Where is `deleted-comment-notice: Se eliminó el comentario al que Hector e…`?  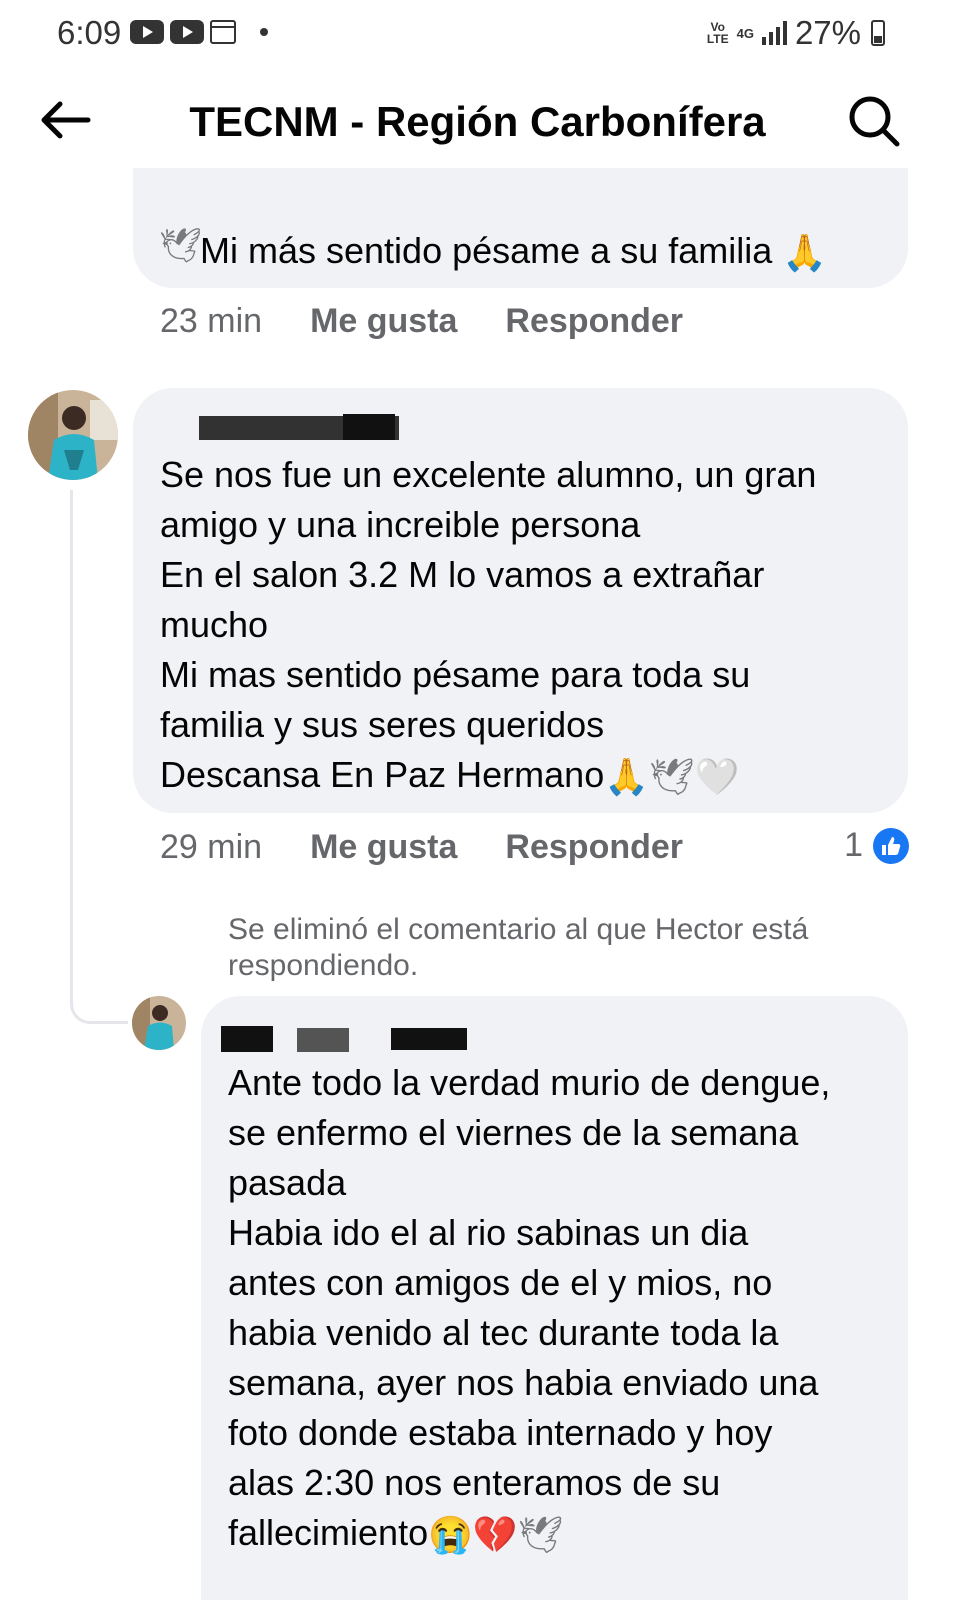 deleted-comment-notice: Se eliminó el comentario al que Hector e… is located at coordinates (518, 947).